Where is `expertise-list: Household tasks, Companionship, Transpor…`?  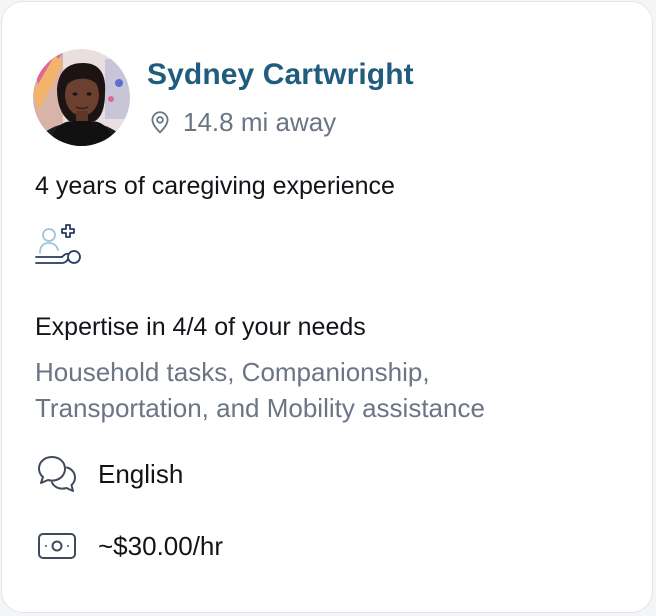 expertise-list: Household tasks, Companionship, Transpor… is located at coordinates (260, 390).